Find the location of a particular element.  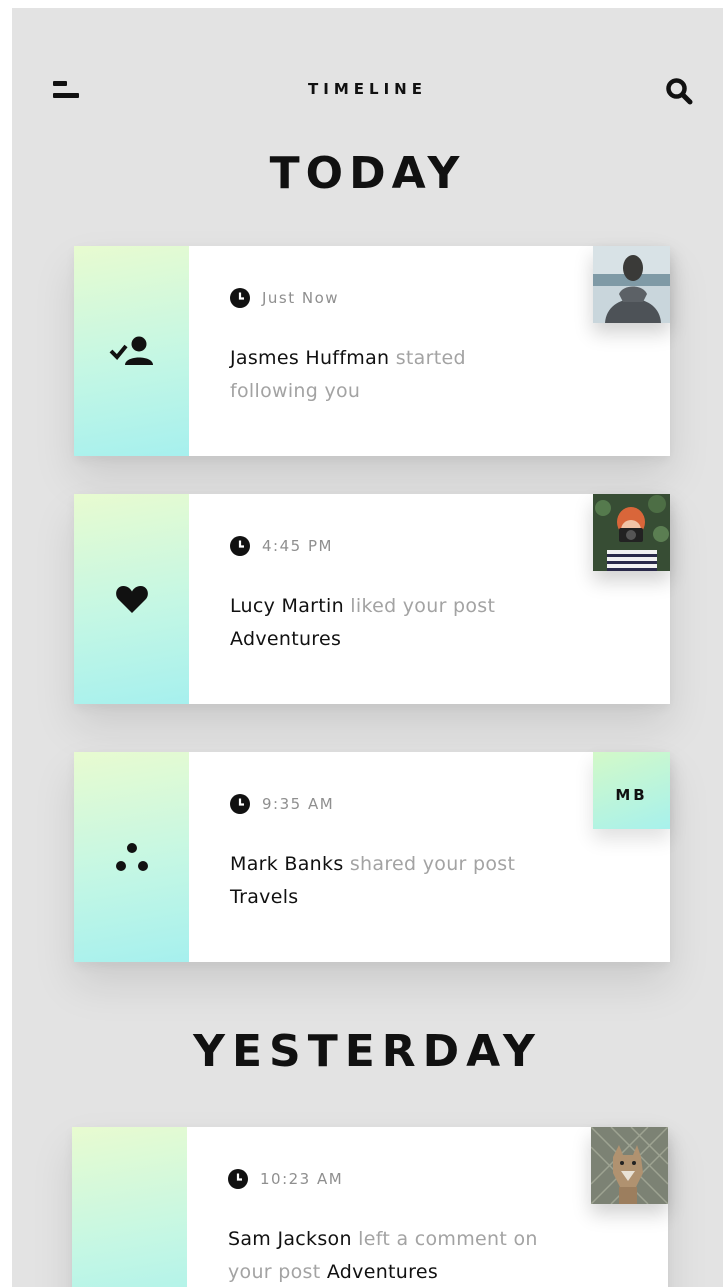

heart-icon is located at coordinates (131, 599).